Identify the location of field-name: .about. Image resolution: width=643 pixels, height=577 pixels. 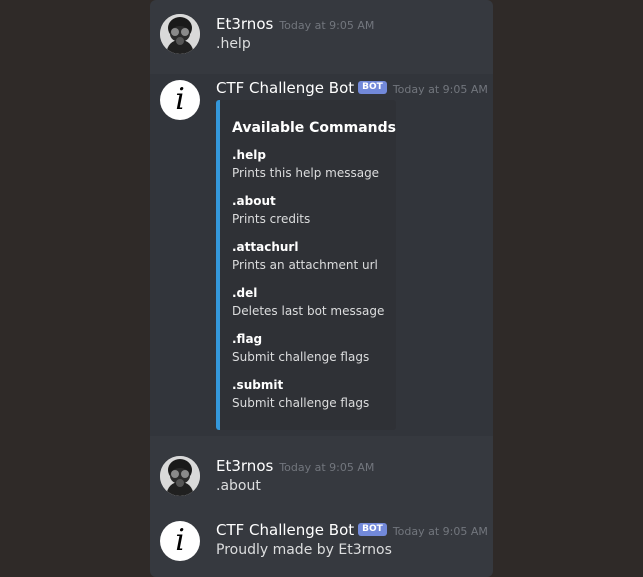
(254, 201).